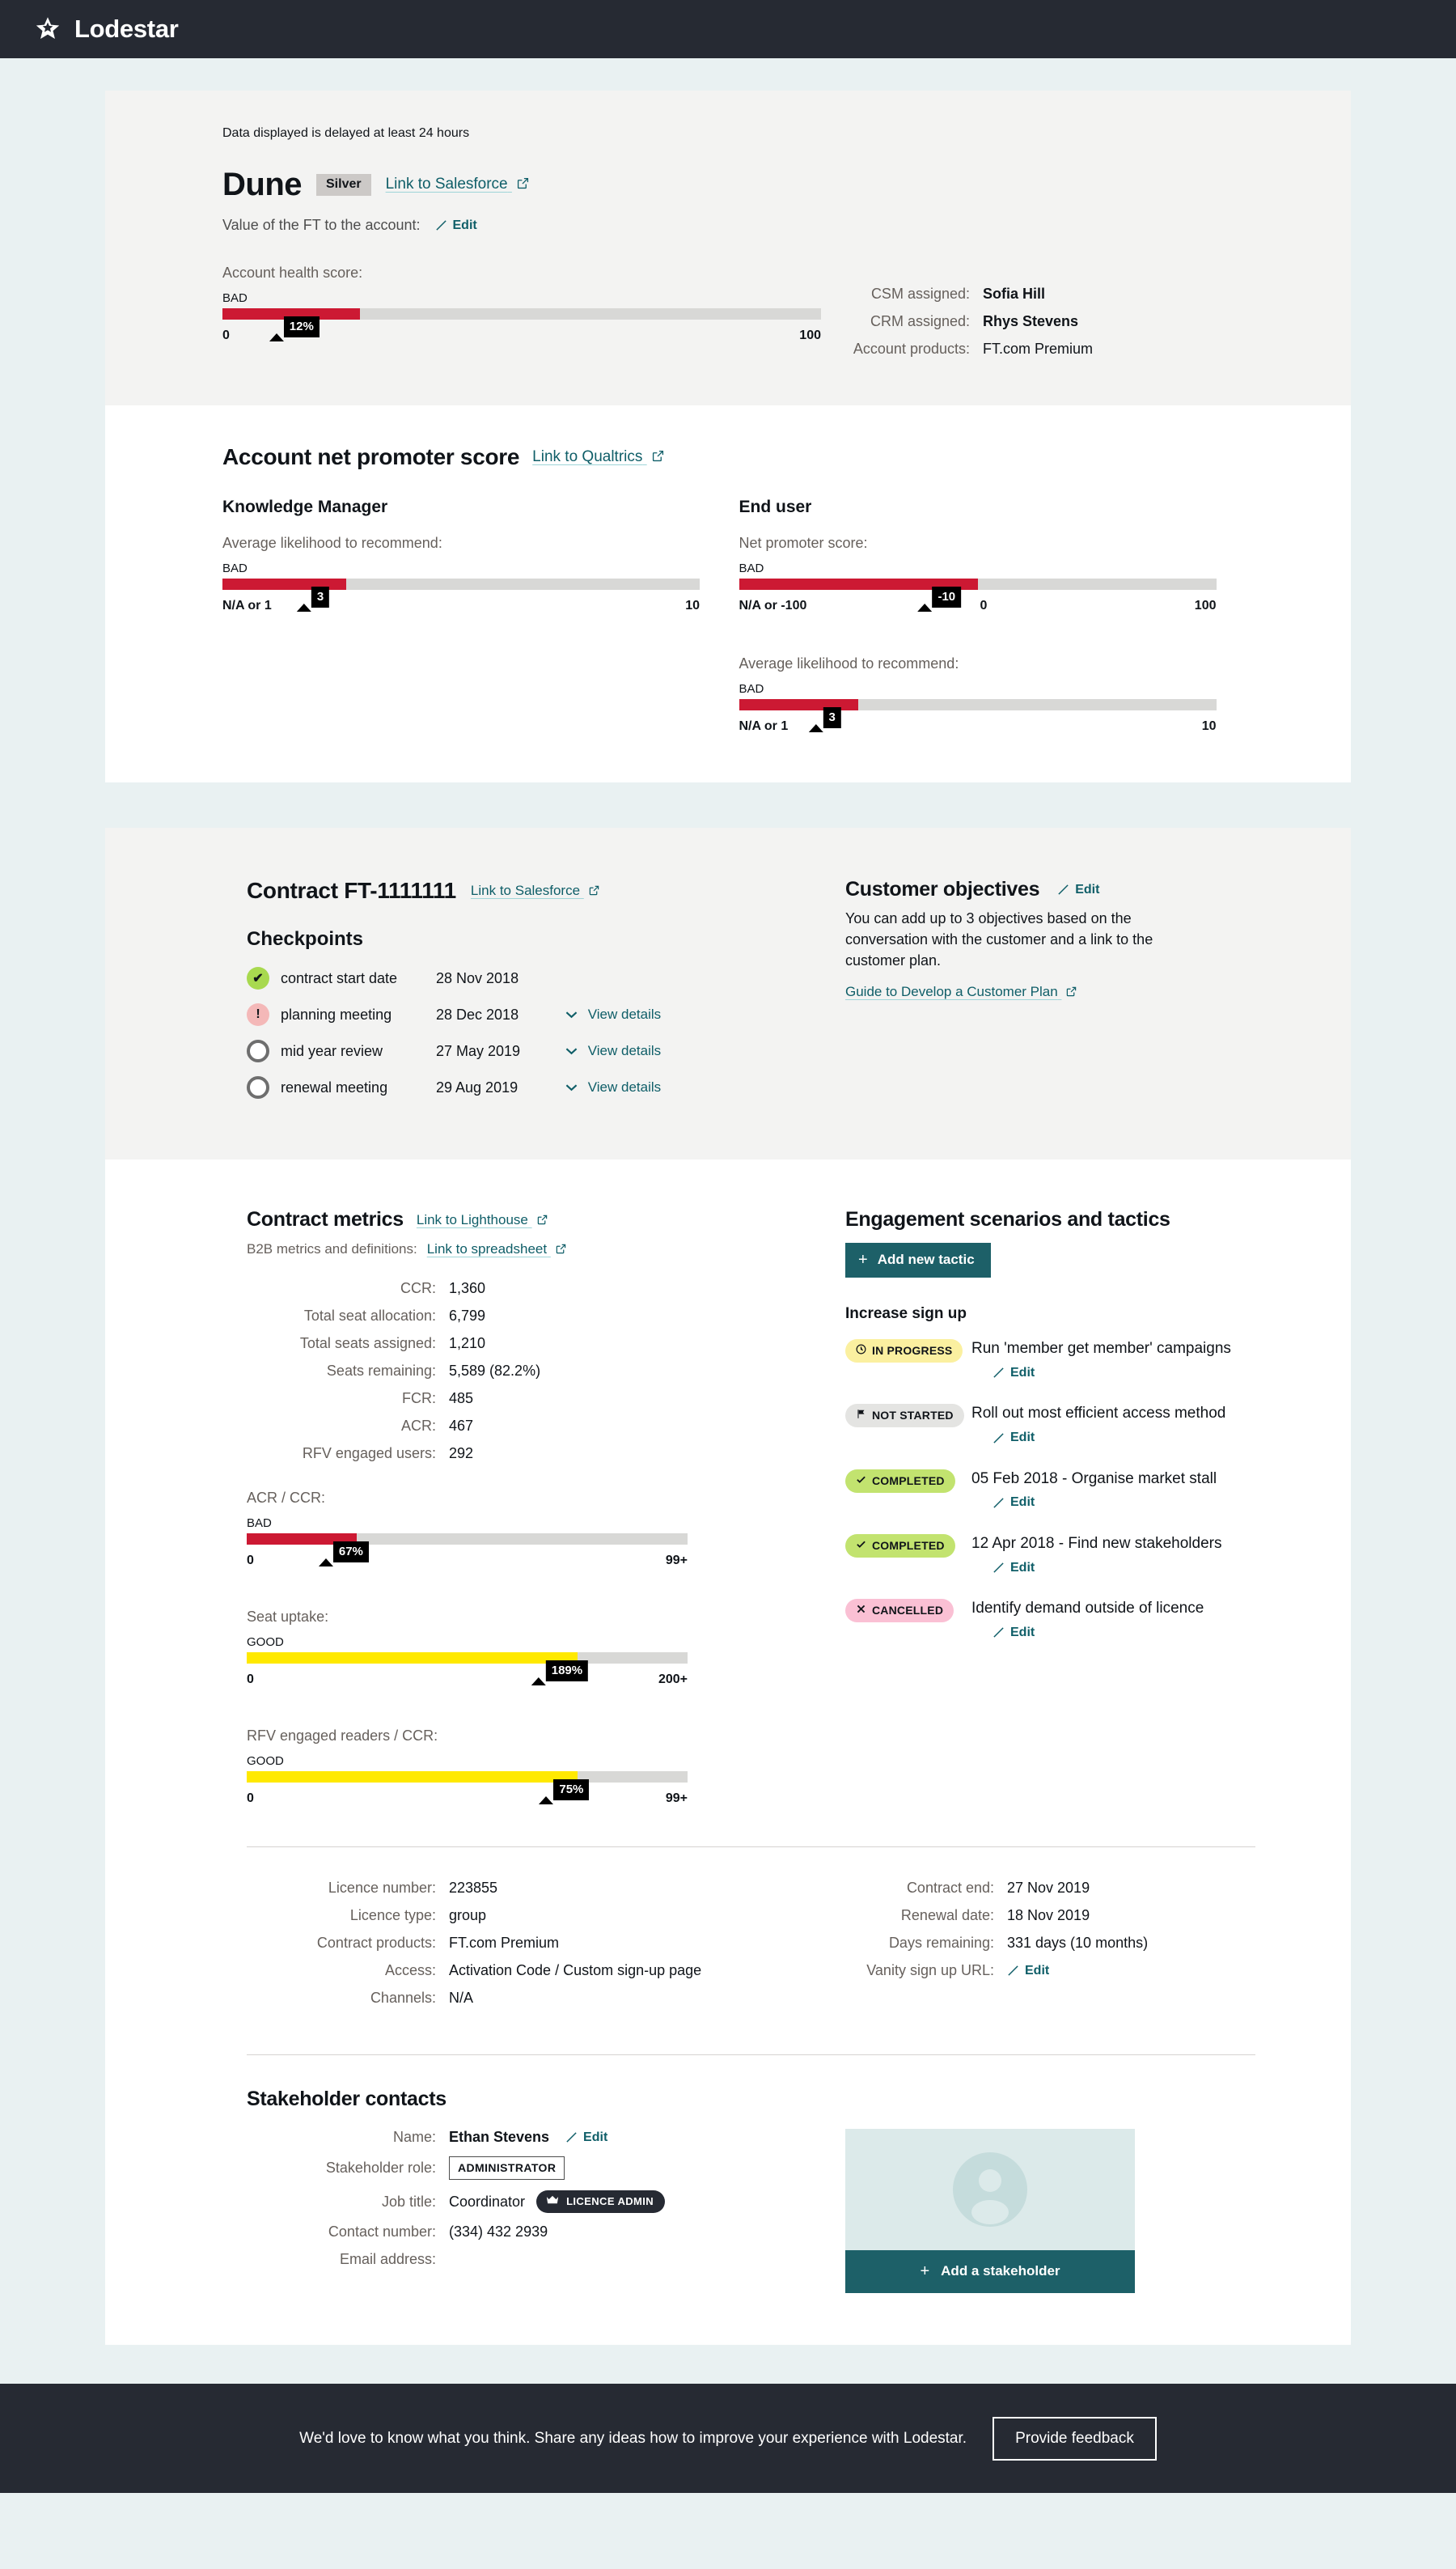 The height and width of the screenshot is (2569, 1456). I want to click on customer-plan-guide-link: Guide to Develop a Customer Plan, so click(961, 992).